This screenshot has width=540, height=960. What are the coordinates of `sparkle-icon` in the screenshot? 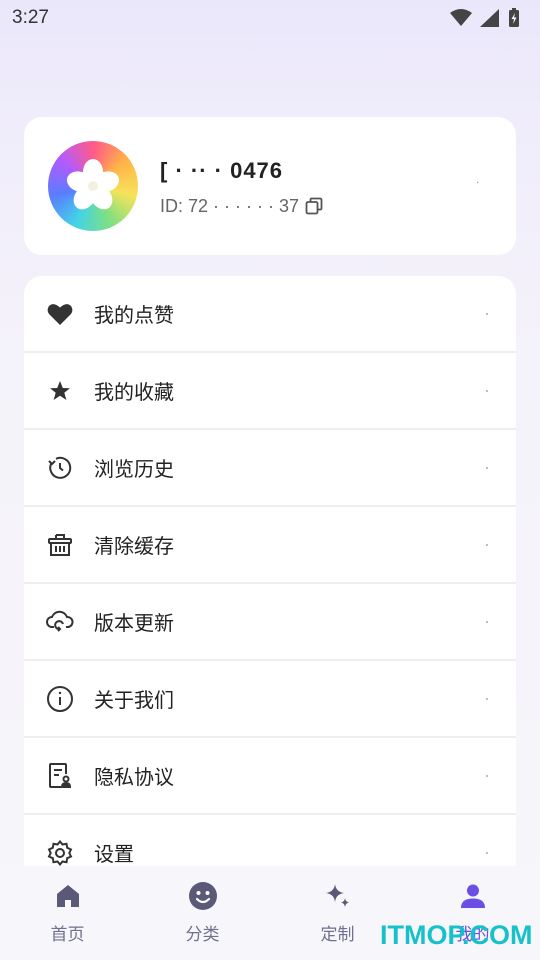 It's located at (338, 896).